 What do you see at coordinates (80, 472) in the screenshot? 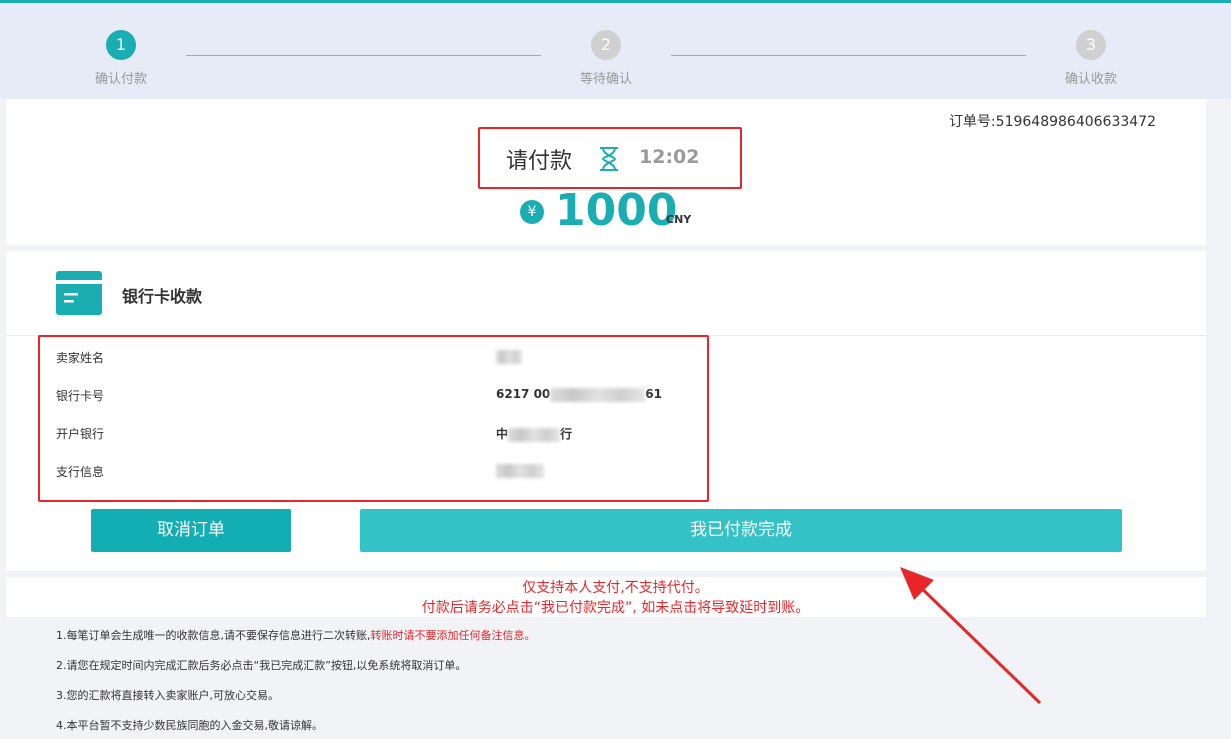
I see `info-label: 支行信息` at bounding box center [80, 472].